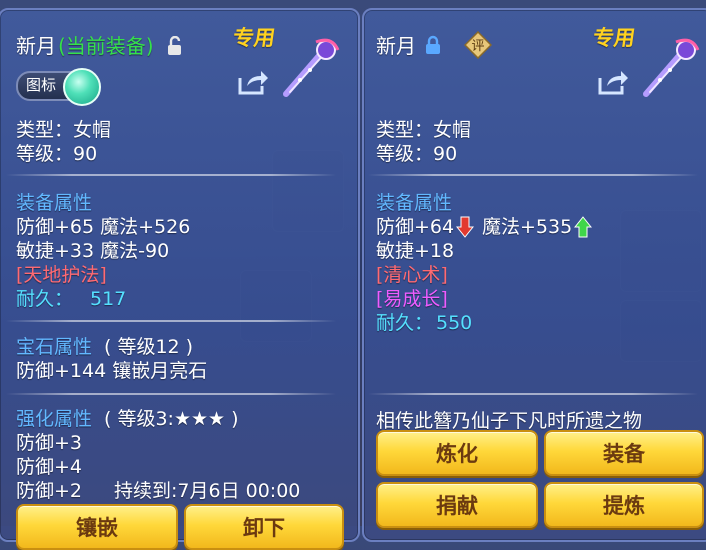  I want to click on gem-header: 宝石属性, so click(54, 347).